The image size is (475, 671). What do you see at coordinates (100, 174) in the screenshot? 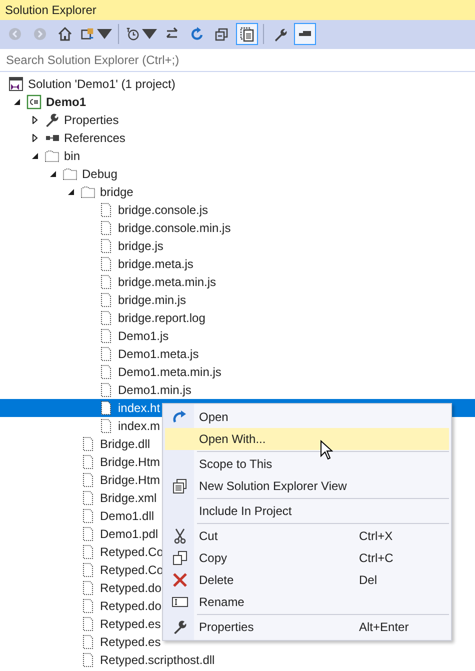
I see `tree-item-label: Debug` at bounding box center [100, 174].